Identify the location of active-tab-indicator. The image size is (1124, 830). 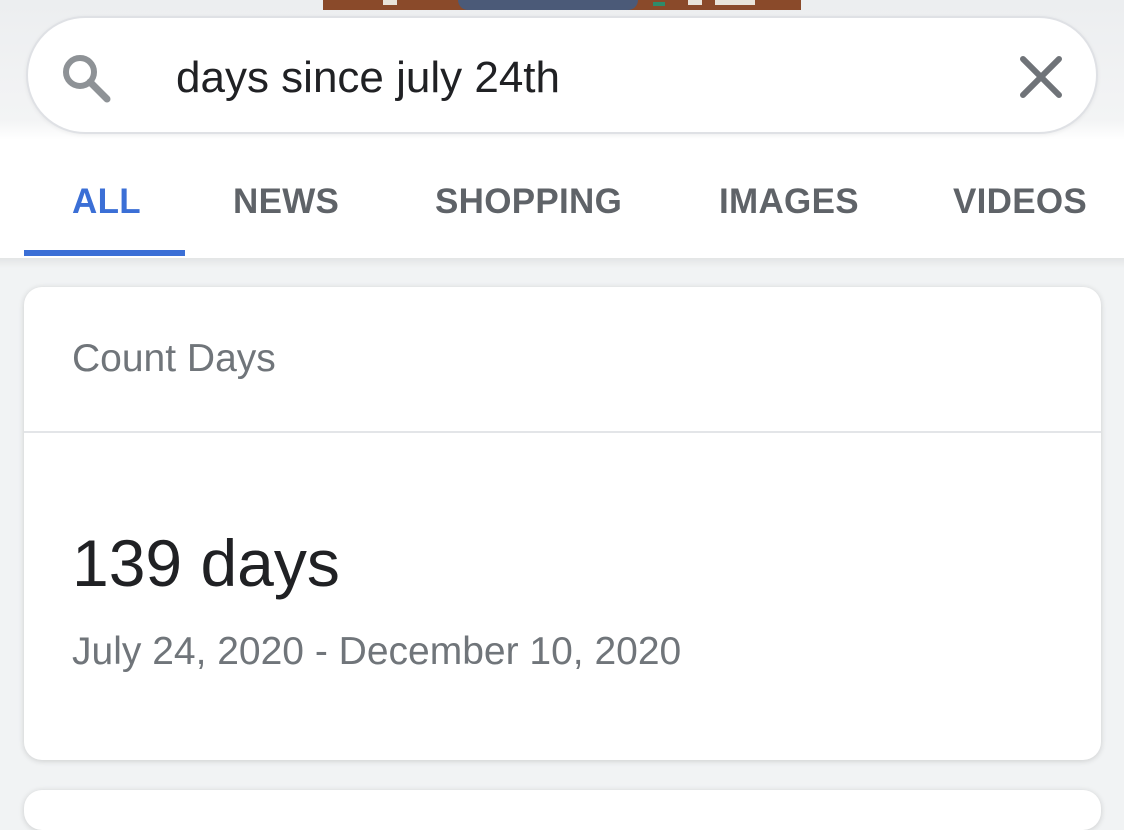
(104, 253).